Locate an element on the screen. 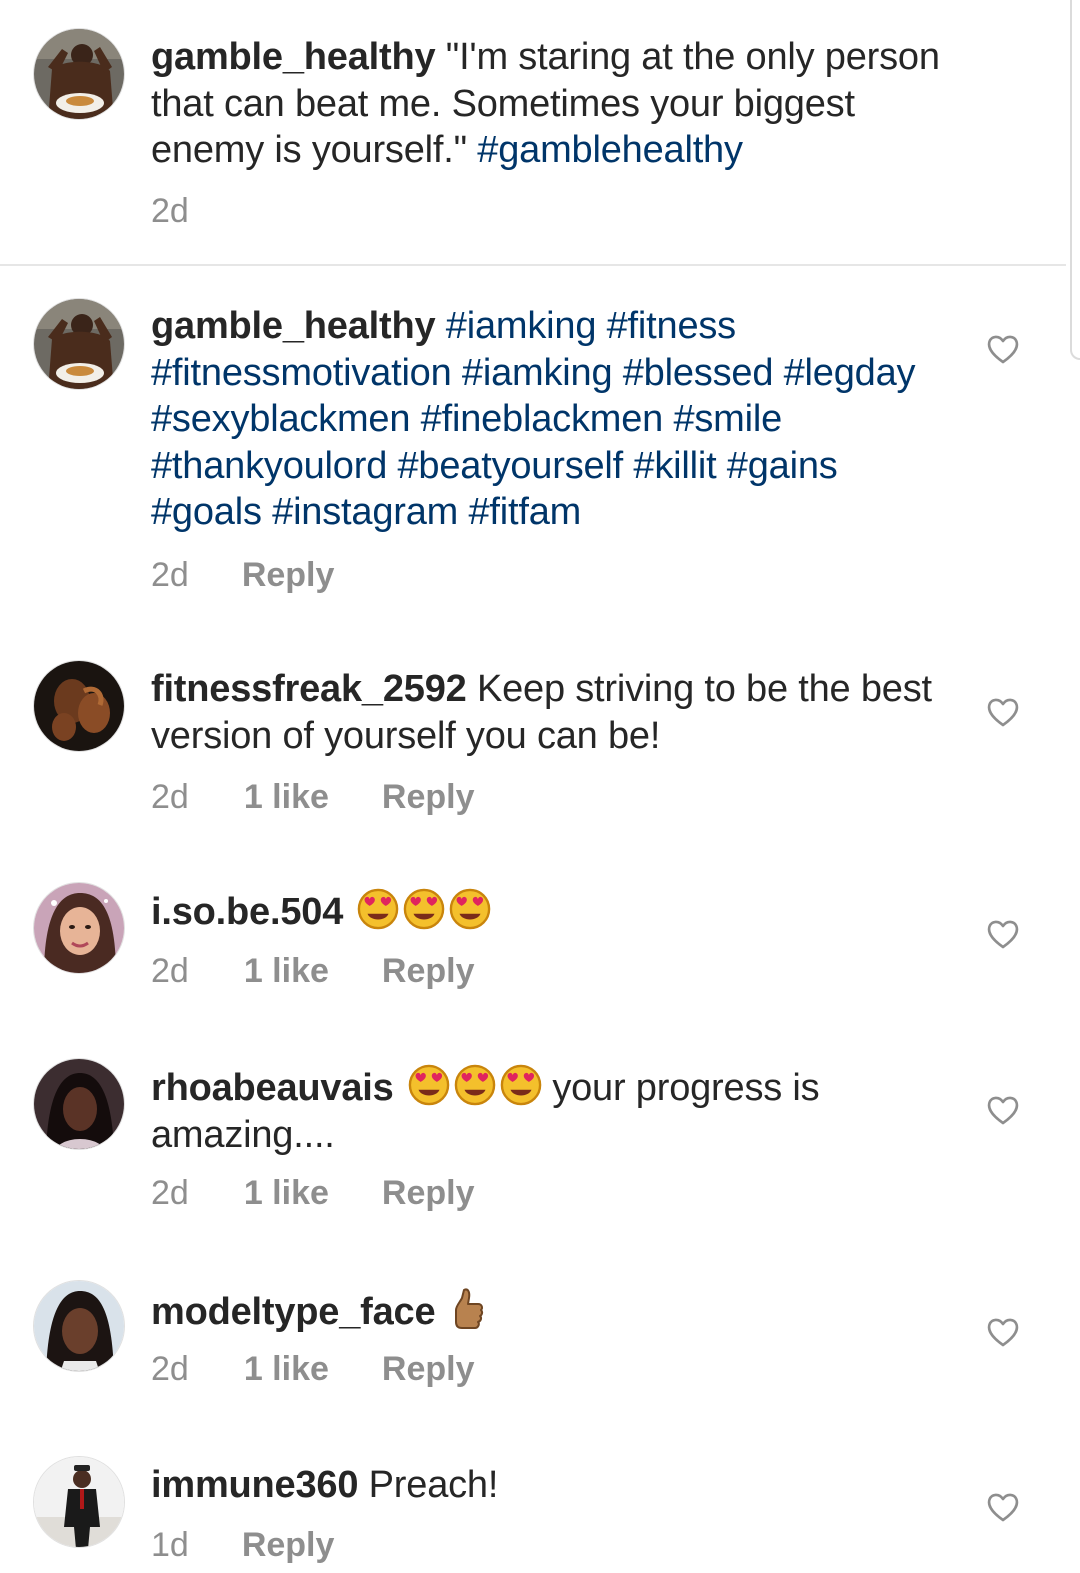 This screenshot has width=1080, height=1573. profile-photo-man-suit-icon is located at coordinates (79, 1502).